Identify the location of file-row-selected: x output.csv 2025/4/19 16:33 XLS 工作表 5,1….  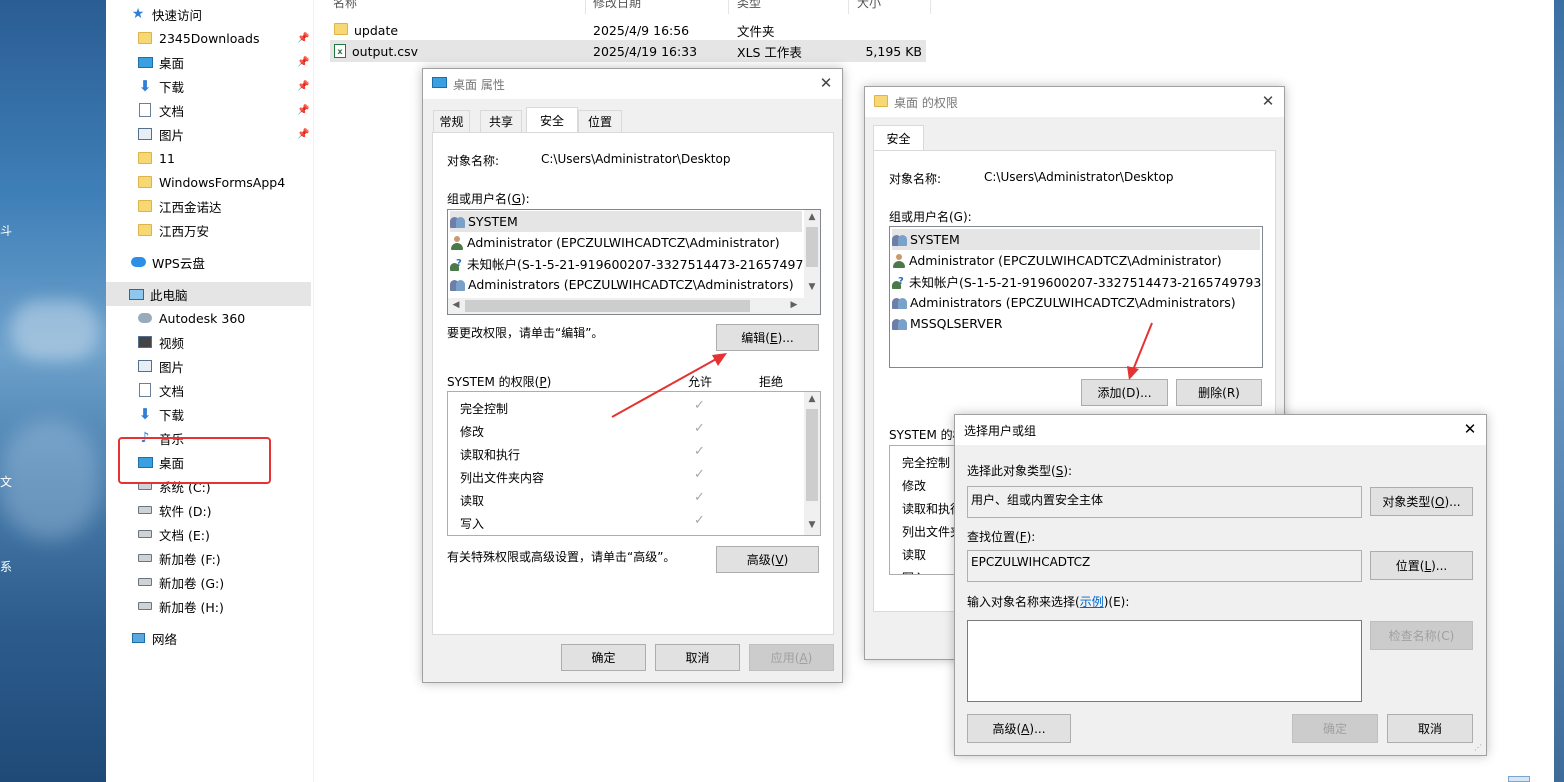
(628, 51).